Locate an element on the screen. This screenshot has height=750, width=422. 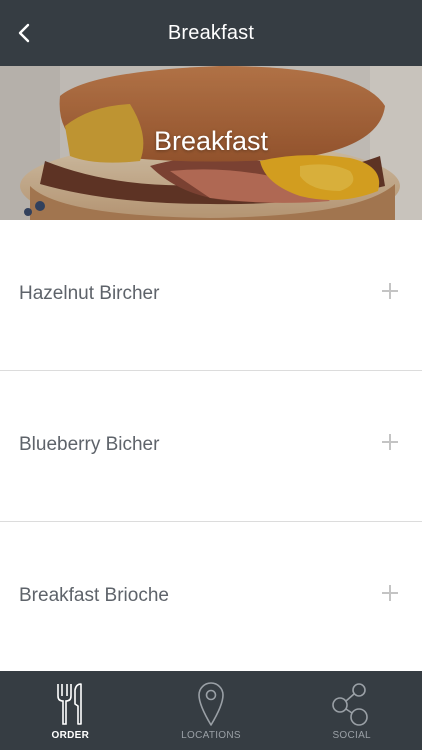
page-title: Breakfast is located at coordinates (211, 33).